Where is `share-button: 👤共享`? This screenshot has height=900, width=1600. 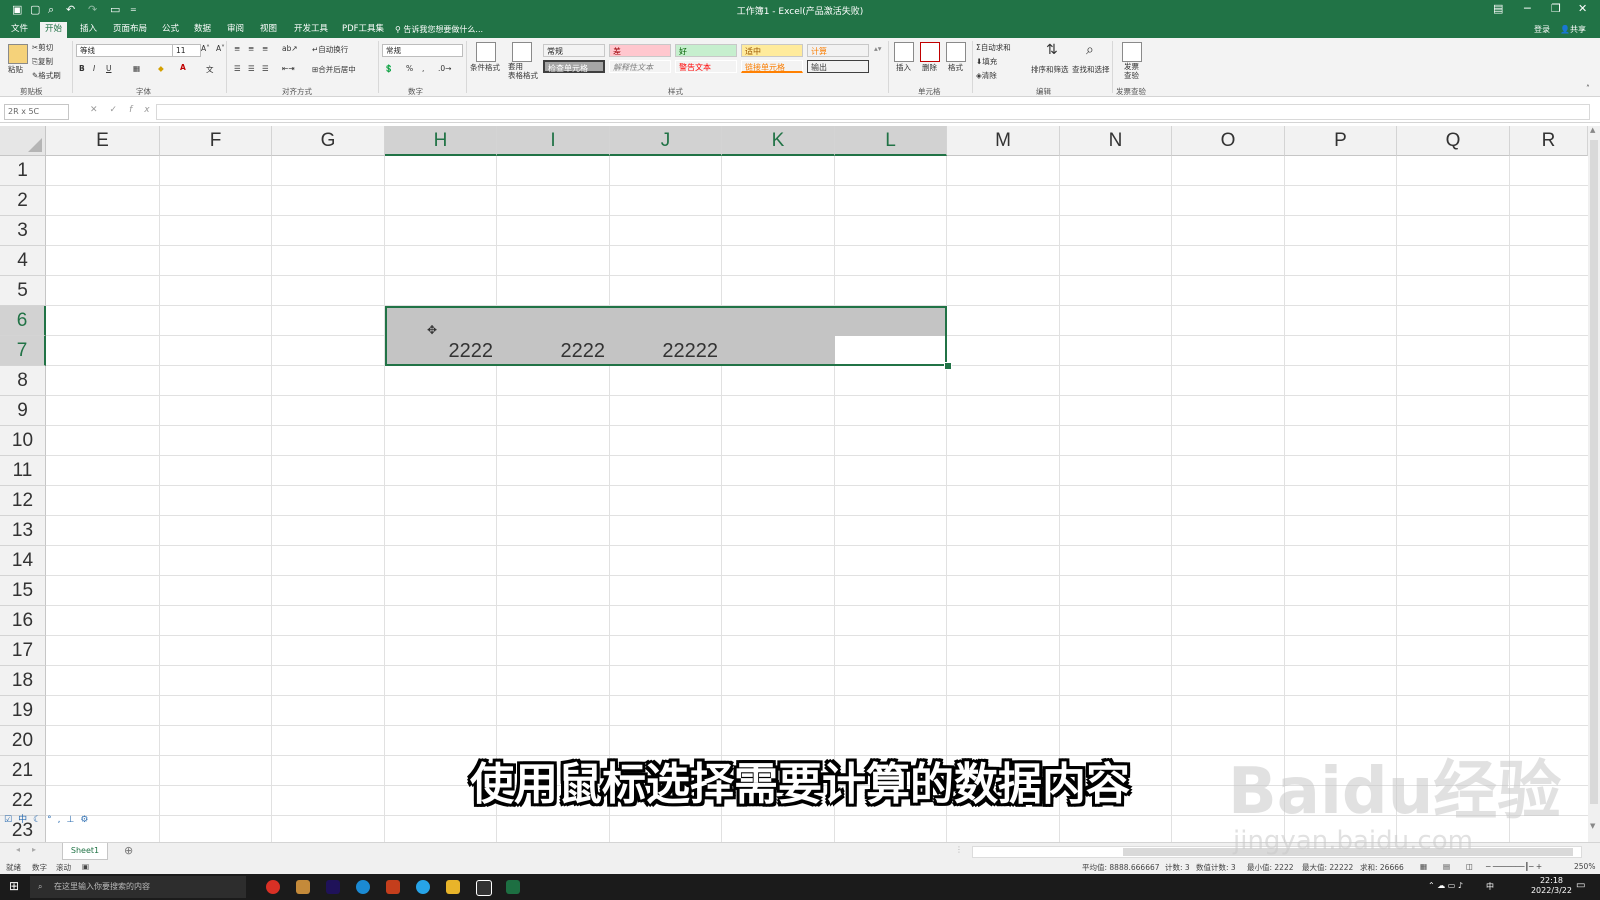 share-button: 👤共享 is located at coordinates (1573, 29).